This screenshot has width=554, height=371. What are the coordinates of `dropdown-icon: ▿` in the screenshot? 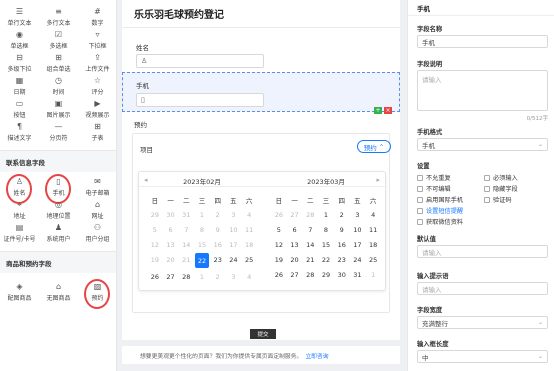 It's located at (97, 34).